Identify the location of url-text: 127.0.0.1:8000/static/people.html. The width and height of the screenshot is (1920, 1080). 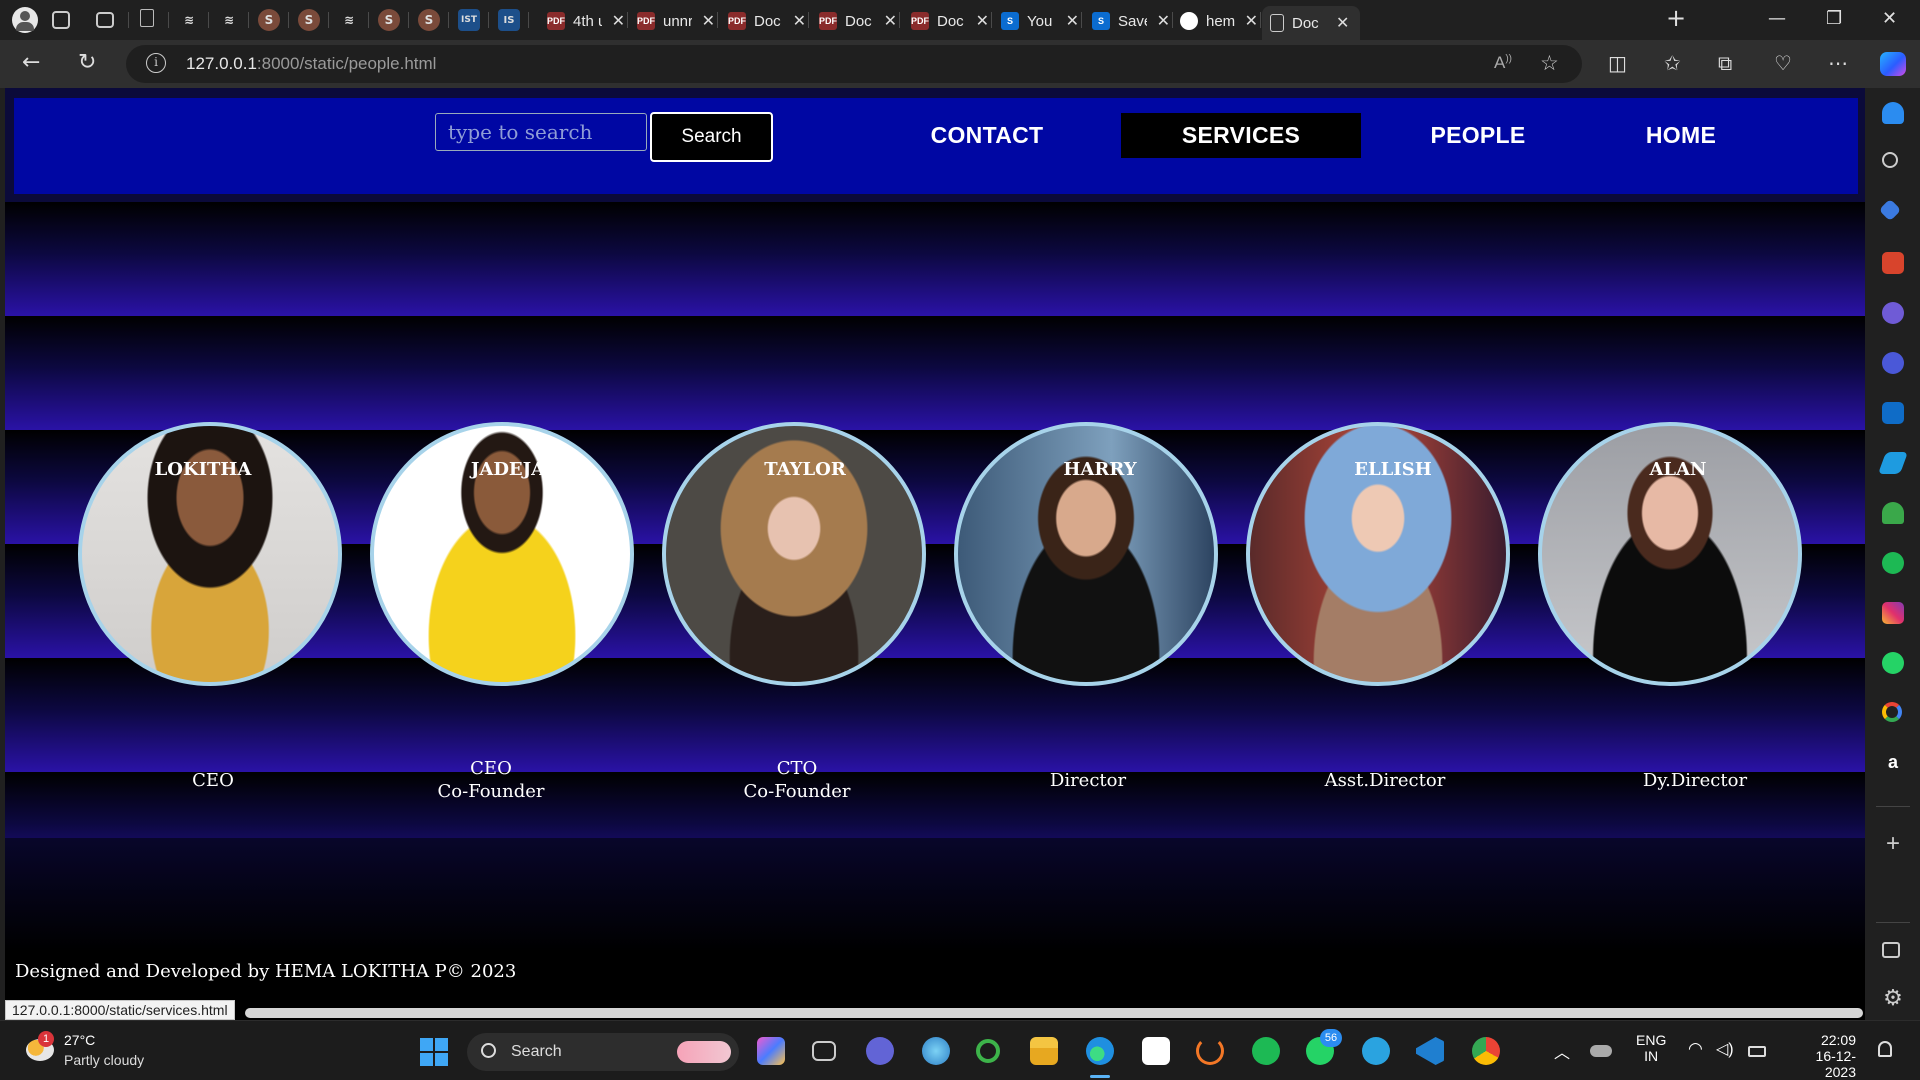
(311, 64).